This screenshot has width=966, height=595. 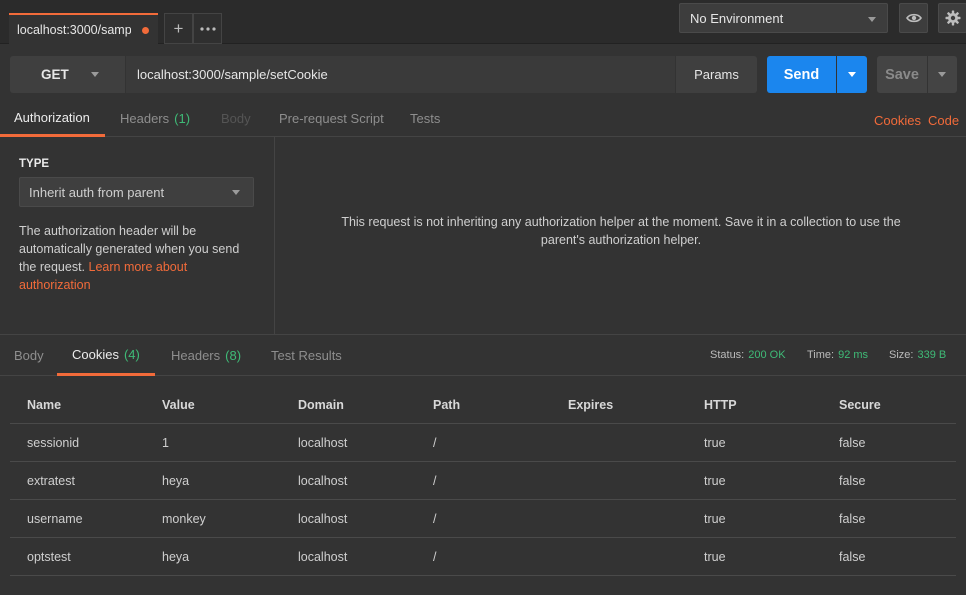 I want to click on table-row: extratest heya localhost / true false, so click(x=483, y=481).